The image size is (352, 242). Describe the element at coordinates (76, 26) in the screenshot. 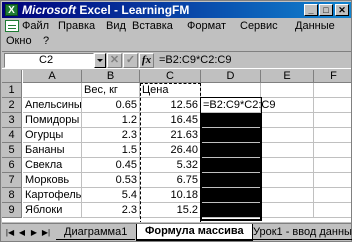

I see `menu-edit: Правка` at that location.